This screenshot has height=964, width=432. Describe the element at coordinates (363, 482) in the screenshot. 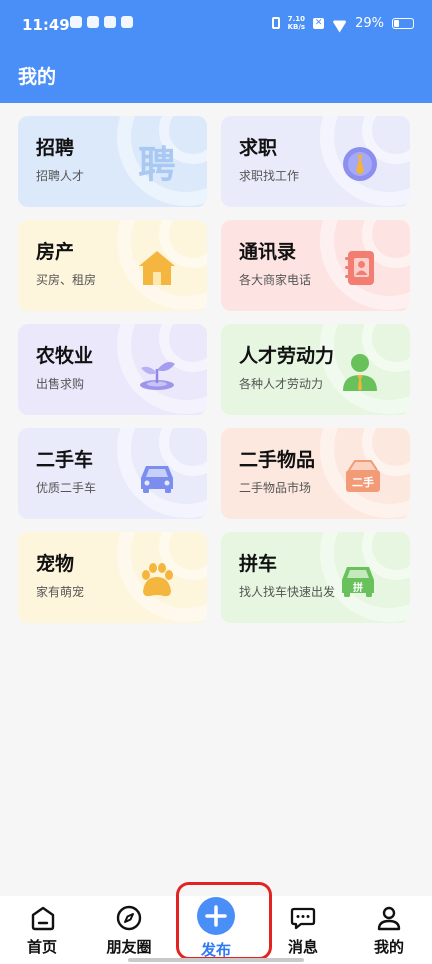

I see `svg-text: 二手` at that location.